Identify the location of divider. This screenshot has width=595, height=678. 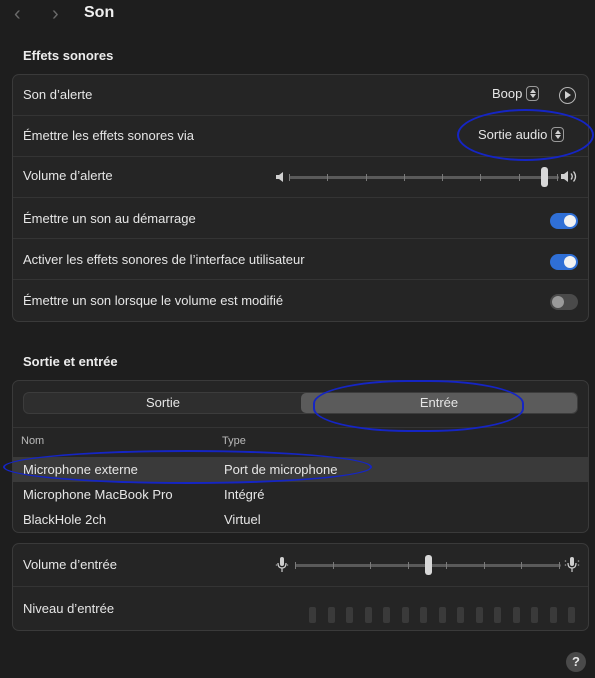
(300, 427).